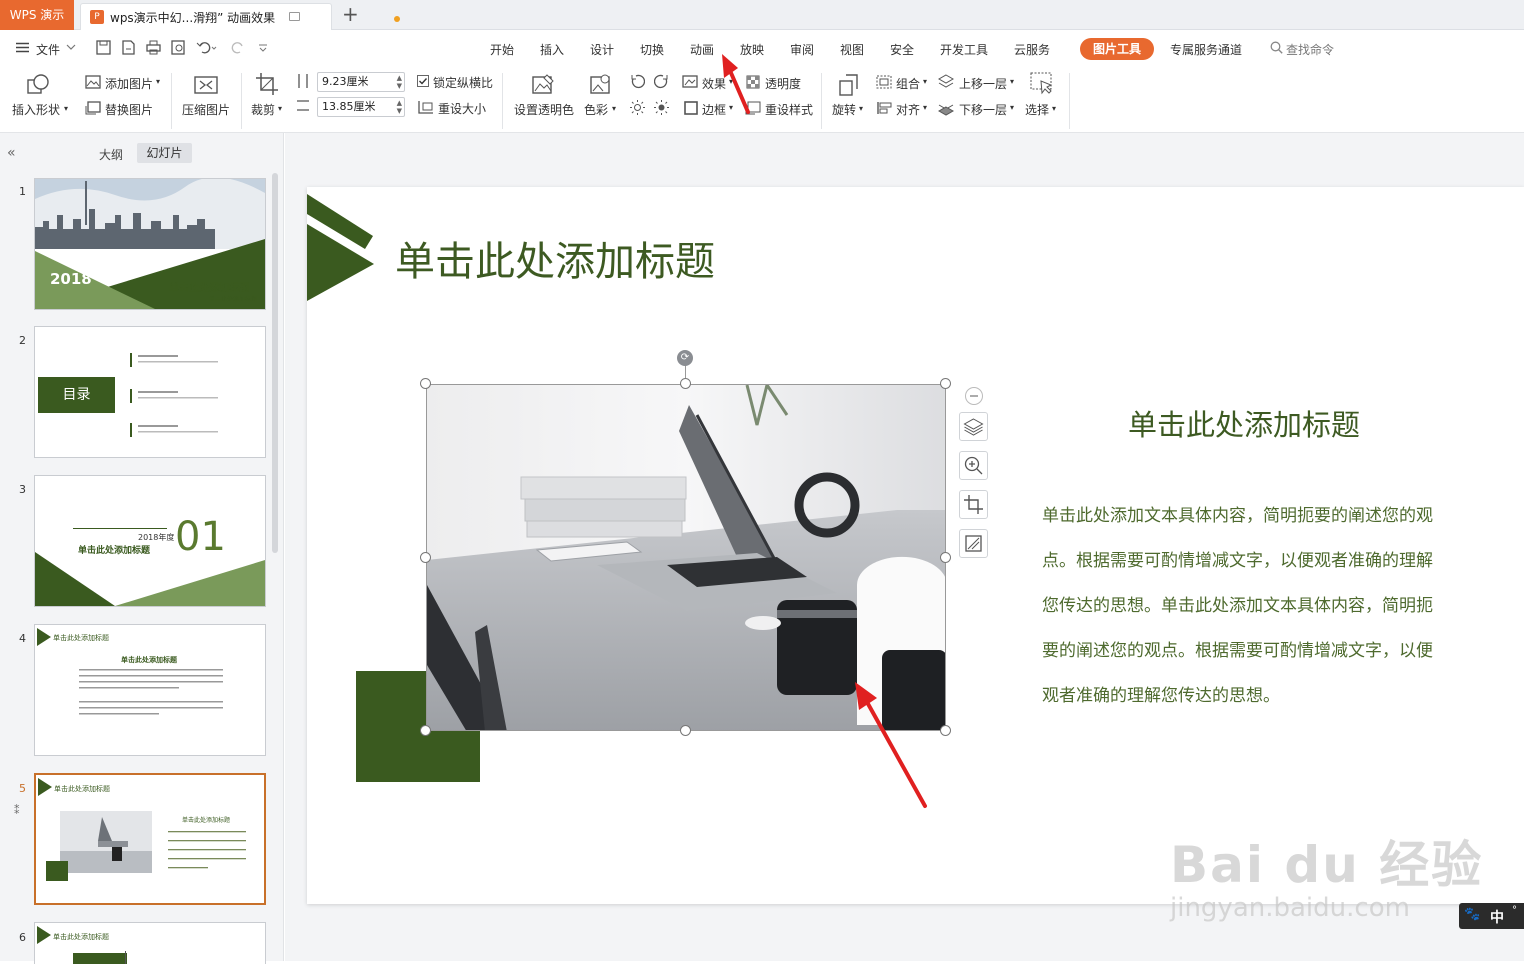  What do you see at coordinates (263, 109) in the screenshot?
I see `crop-label: 裁剪` at bounding box center [263, 109].